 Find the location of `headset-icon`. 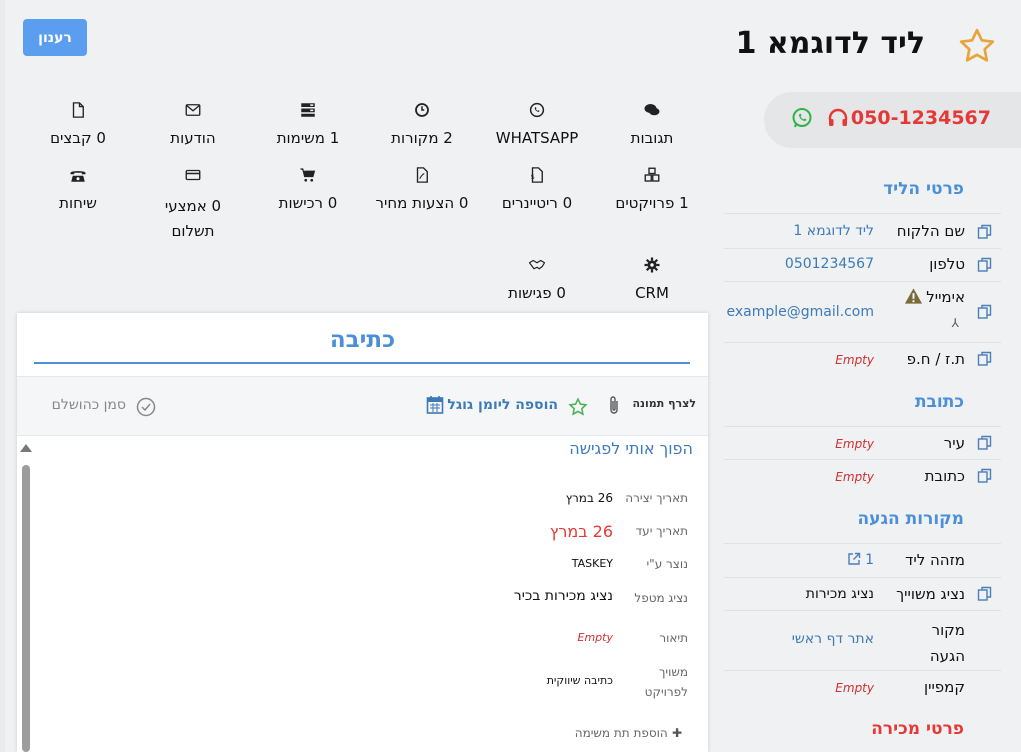

headset-icon is located at coordinates (838, 118).